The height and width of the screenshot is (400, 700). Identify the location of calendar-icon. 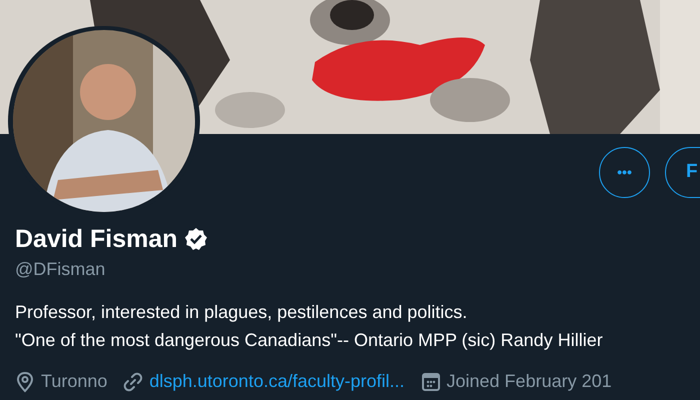
(430, 382).